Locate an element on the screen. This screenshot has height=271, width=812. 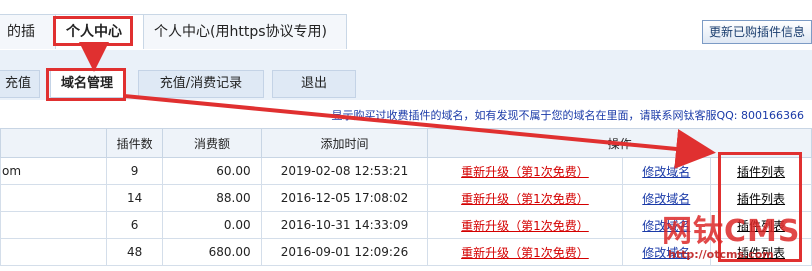
watermark-brand: 网钛CMS is located at coordinates (731, 231).